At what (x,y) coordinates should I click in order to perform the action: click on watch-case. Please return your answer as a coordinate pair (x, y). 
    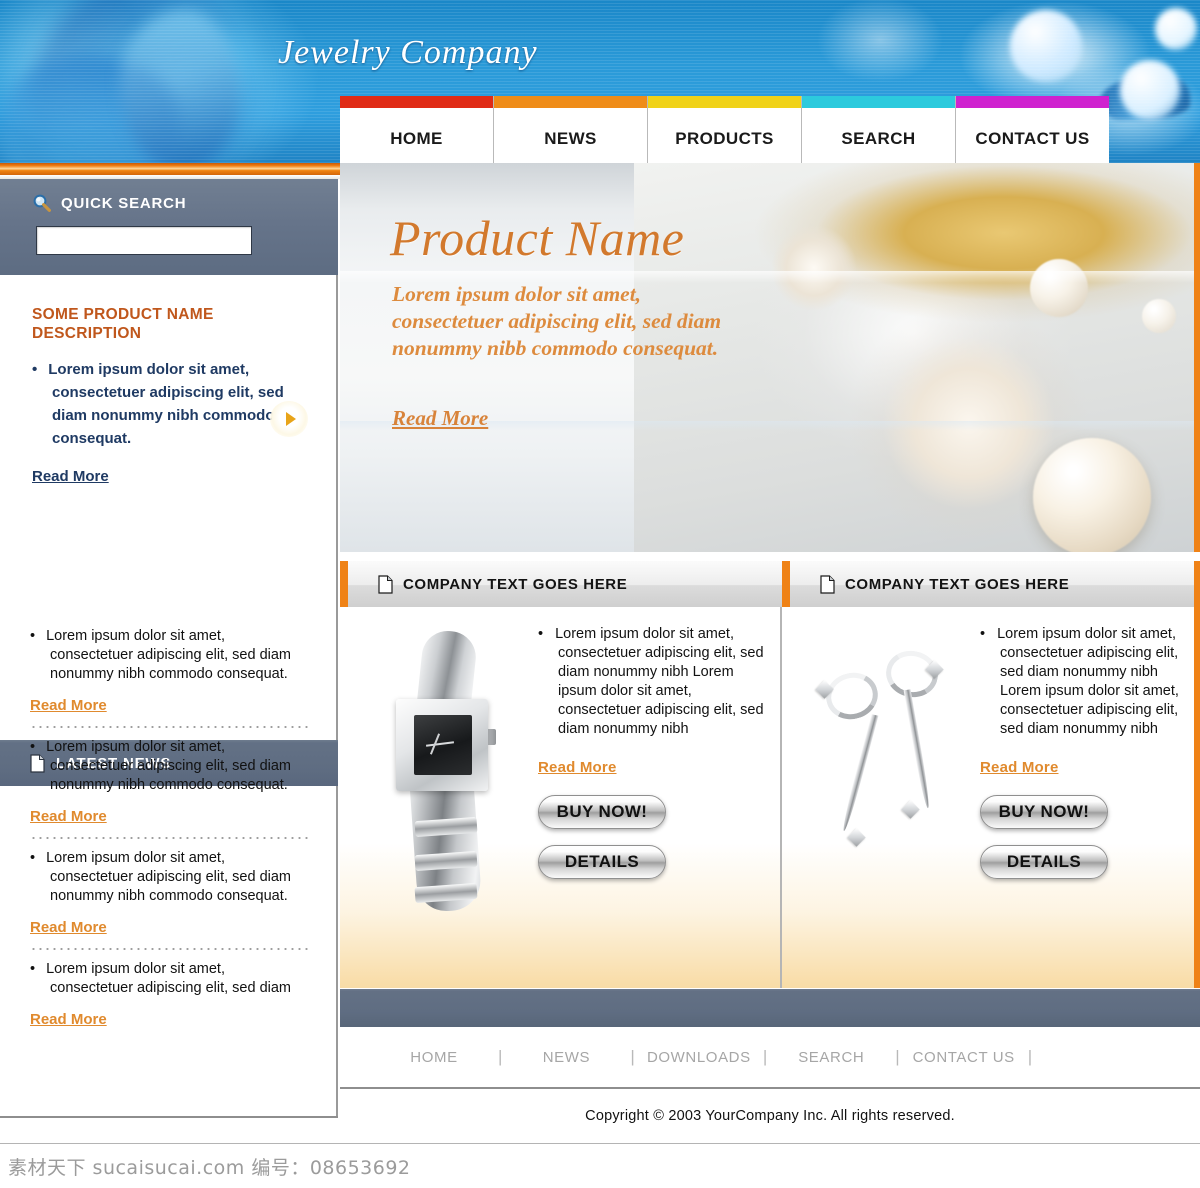
    Looking at the image, I should click on (442, 745).